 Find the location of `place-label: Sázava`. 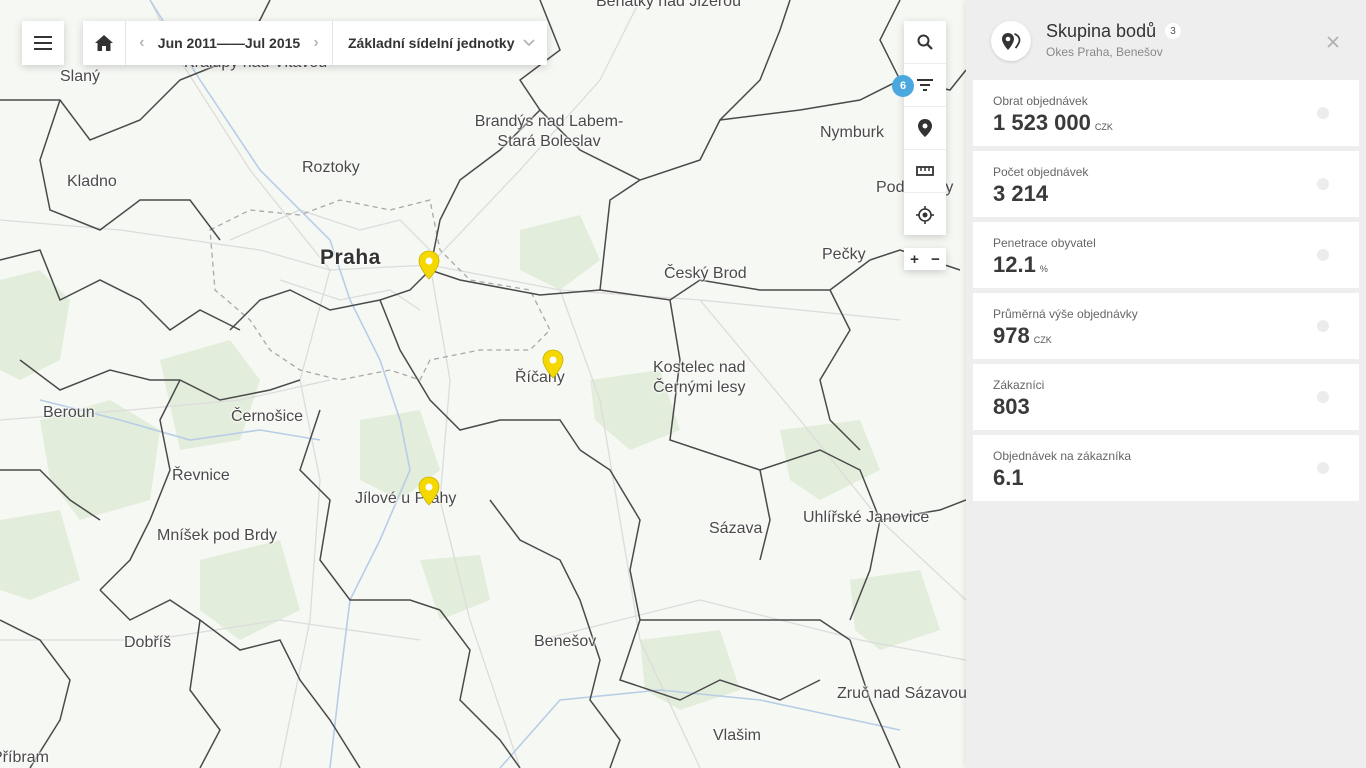

place-label: Sázava is located at coordinates (736, 528).